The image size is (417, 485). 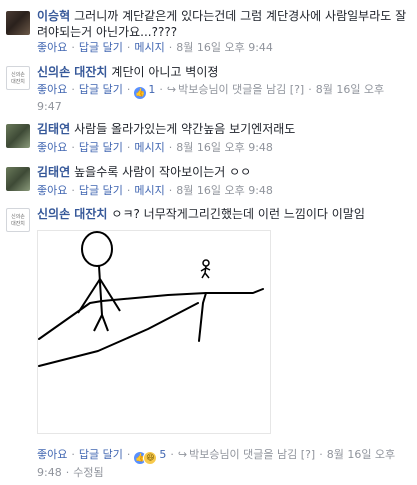 I want to click on comment-body: 계단이 아니고 벽이졍, so click(x=165, y=72).